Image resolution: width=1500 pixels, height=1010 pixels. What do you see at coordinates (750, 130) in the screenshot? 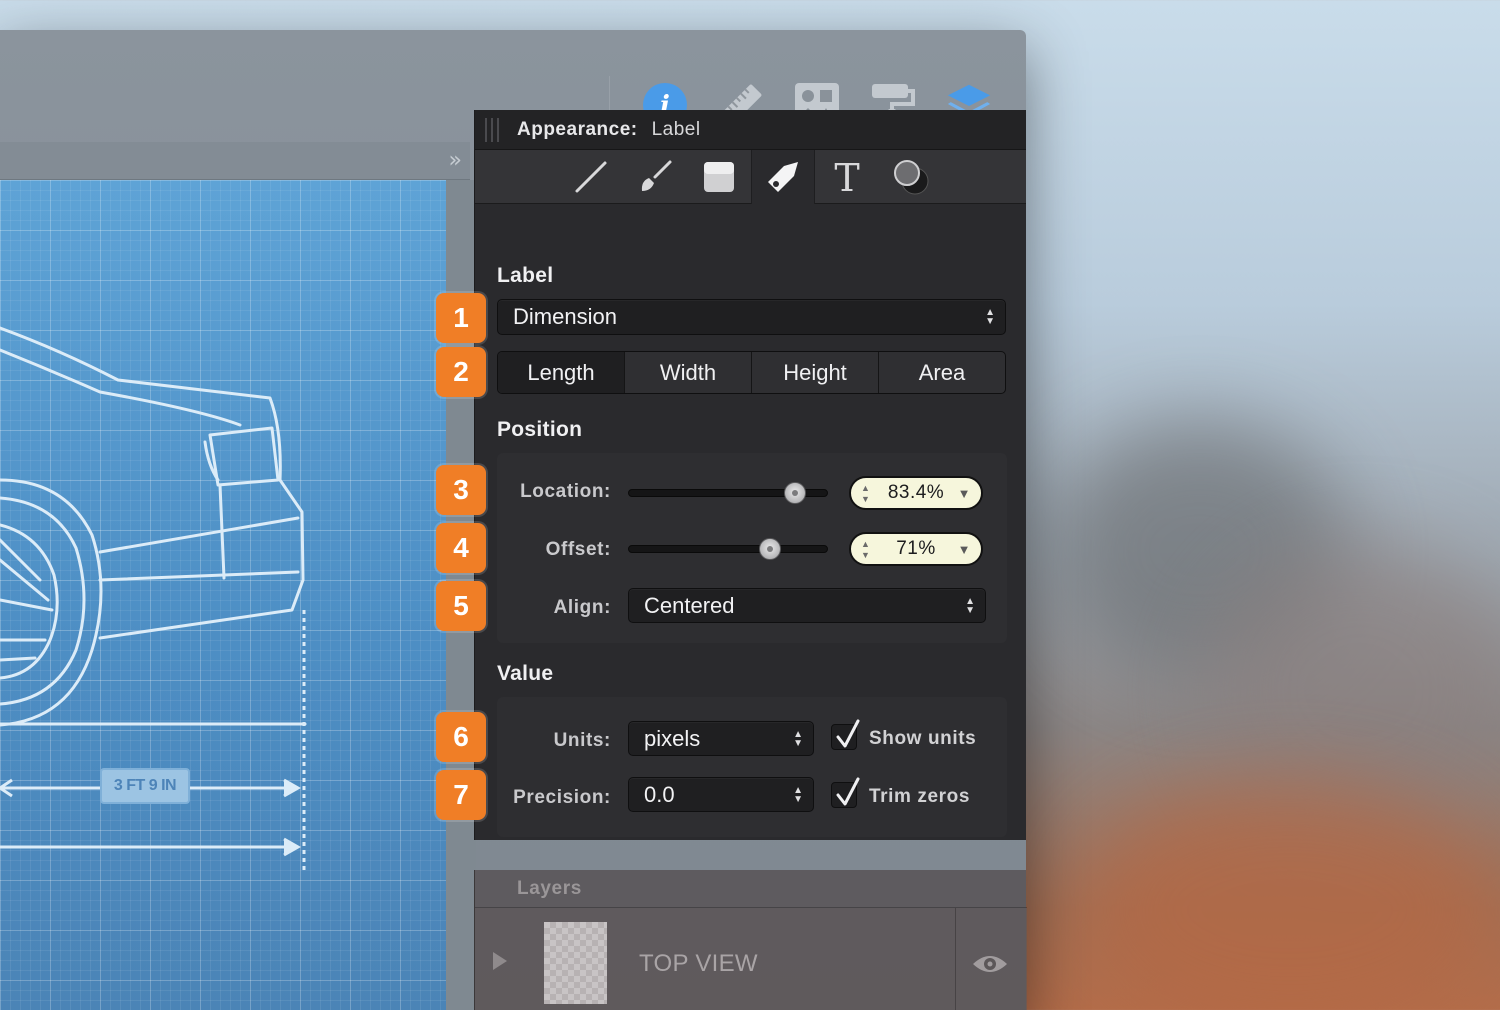
I see `panel-header: Appearance: Label` at bounding box center [750, 130].